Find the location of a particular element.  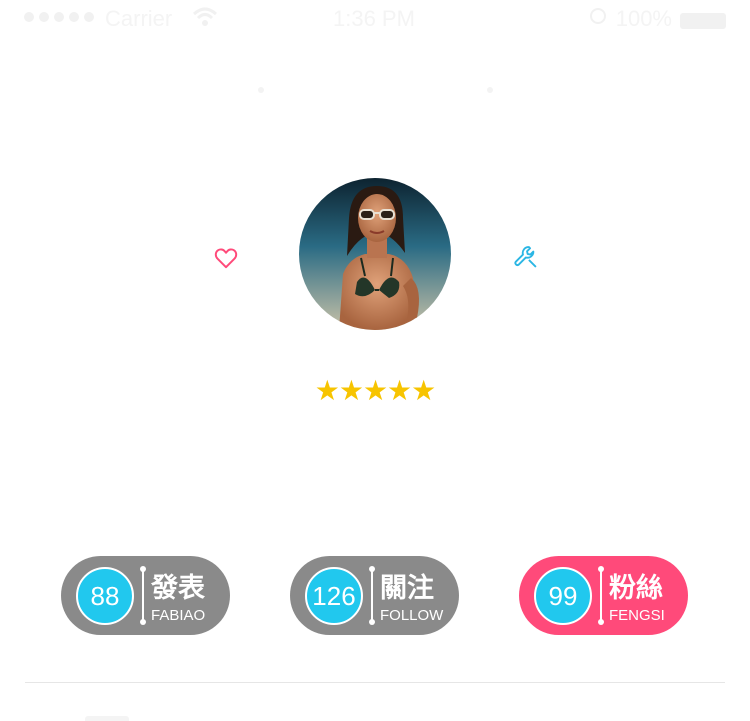

signal-strength-icon is located at coordinates (59, 17).